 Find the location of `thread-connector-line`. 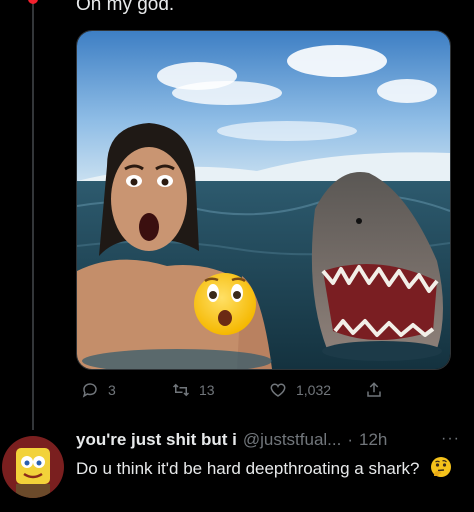

thread-connector-line is located at coordinates (33, 215).